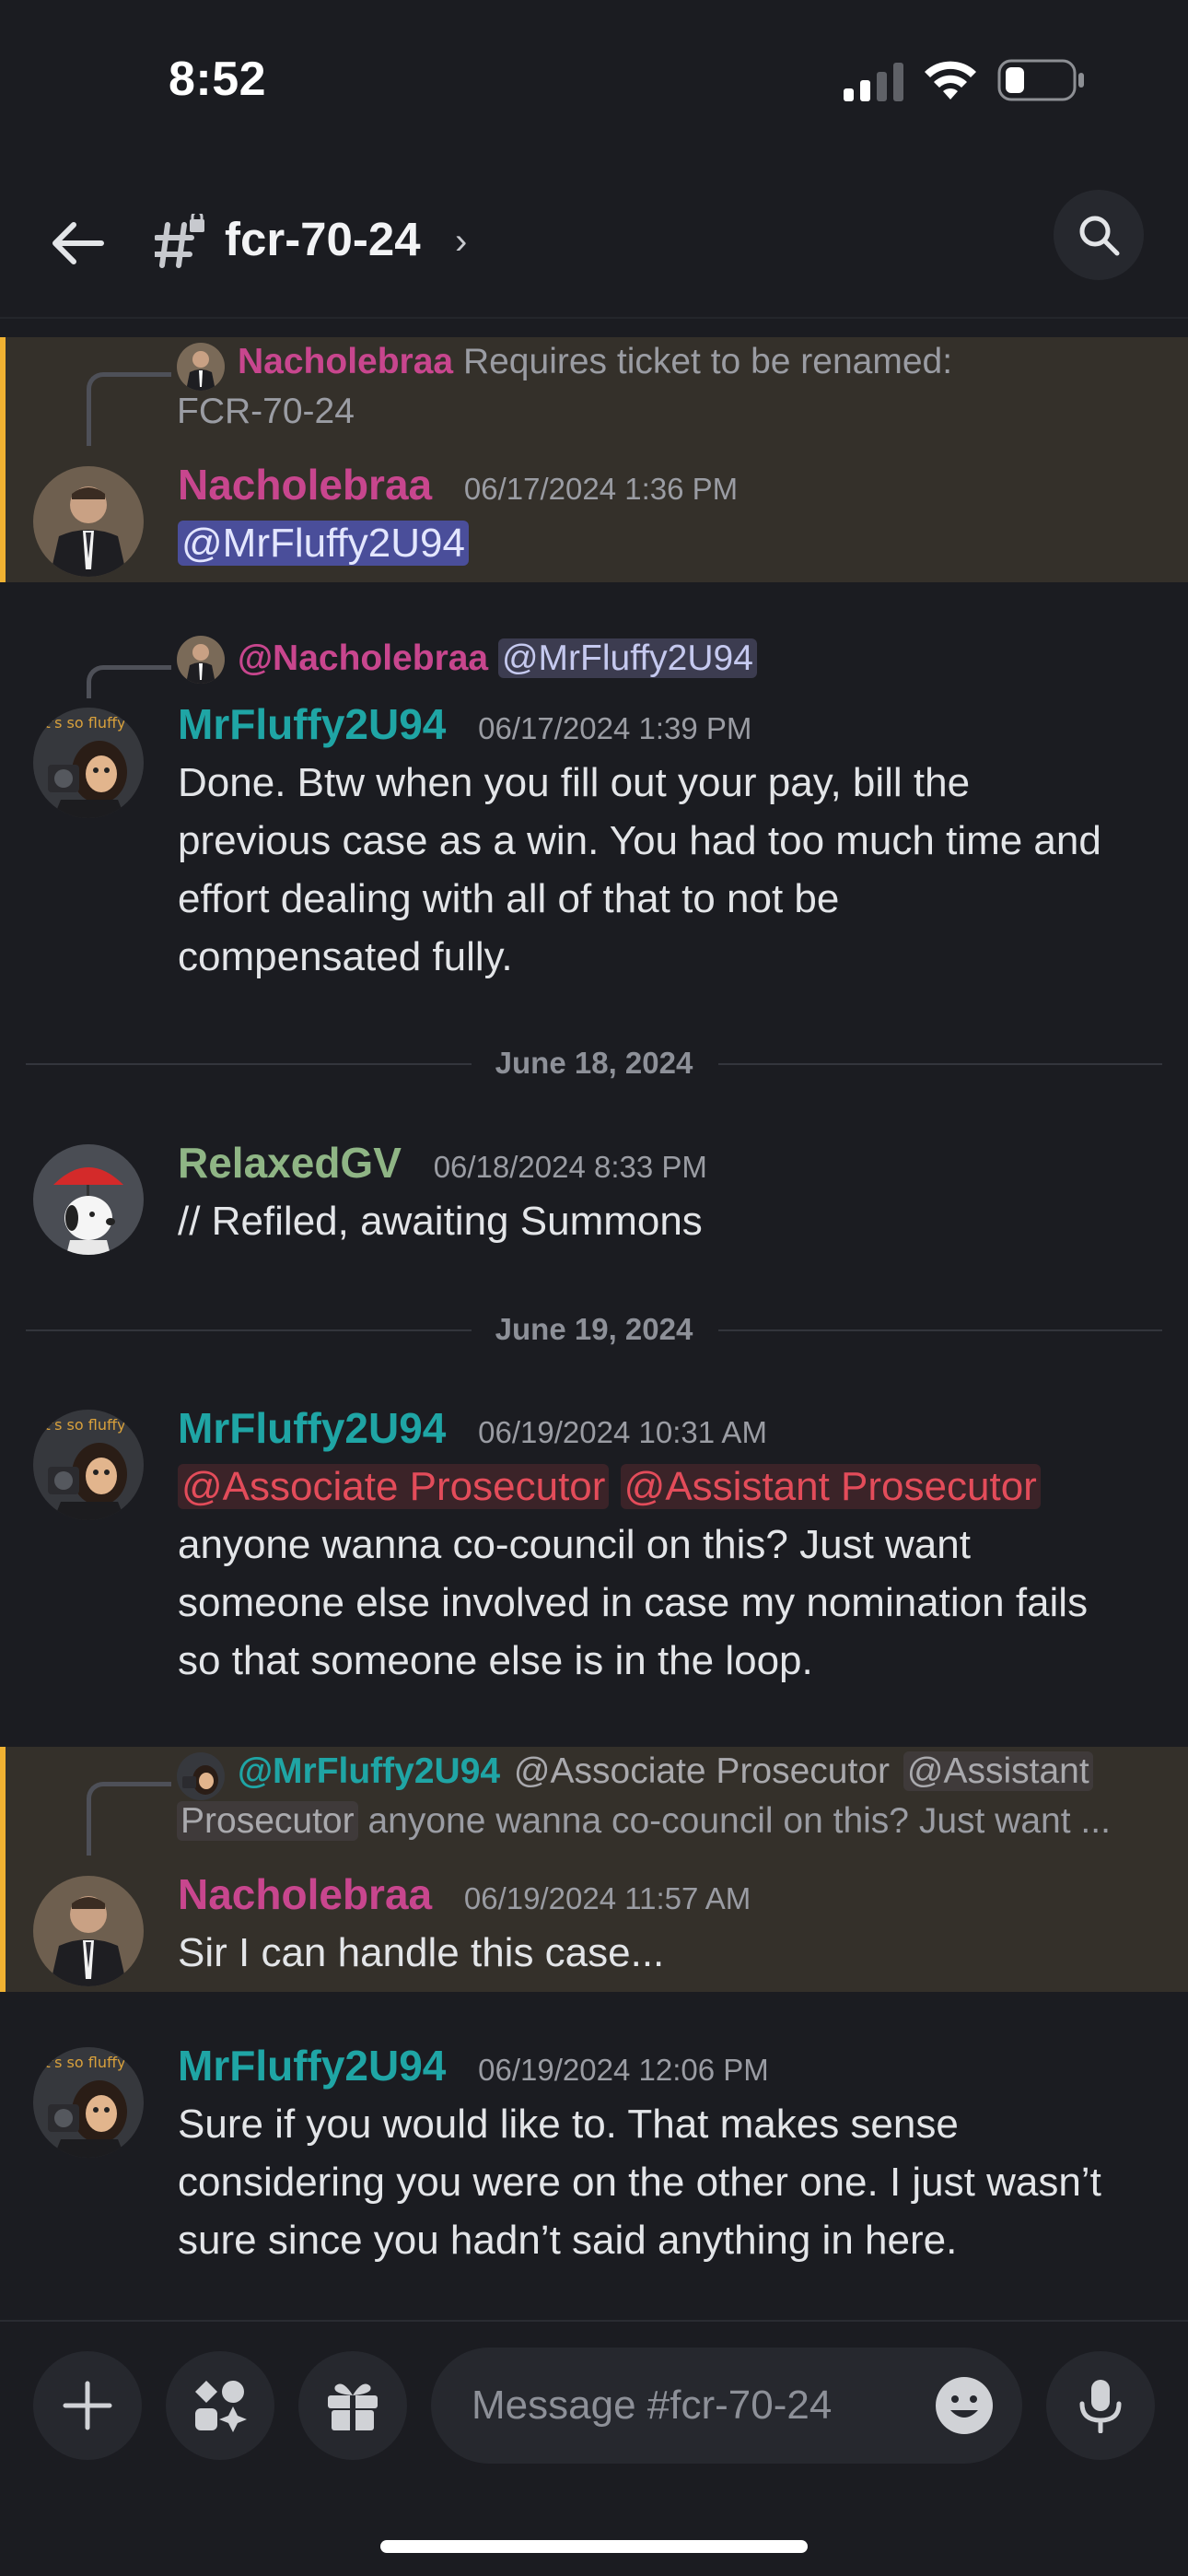  I want to click on back-arrow-icon, so click(78, 243).